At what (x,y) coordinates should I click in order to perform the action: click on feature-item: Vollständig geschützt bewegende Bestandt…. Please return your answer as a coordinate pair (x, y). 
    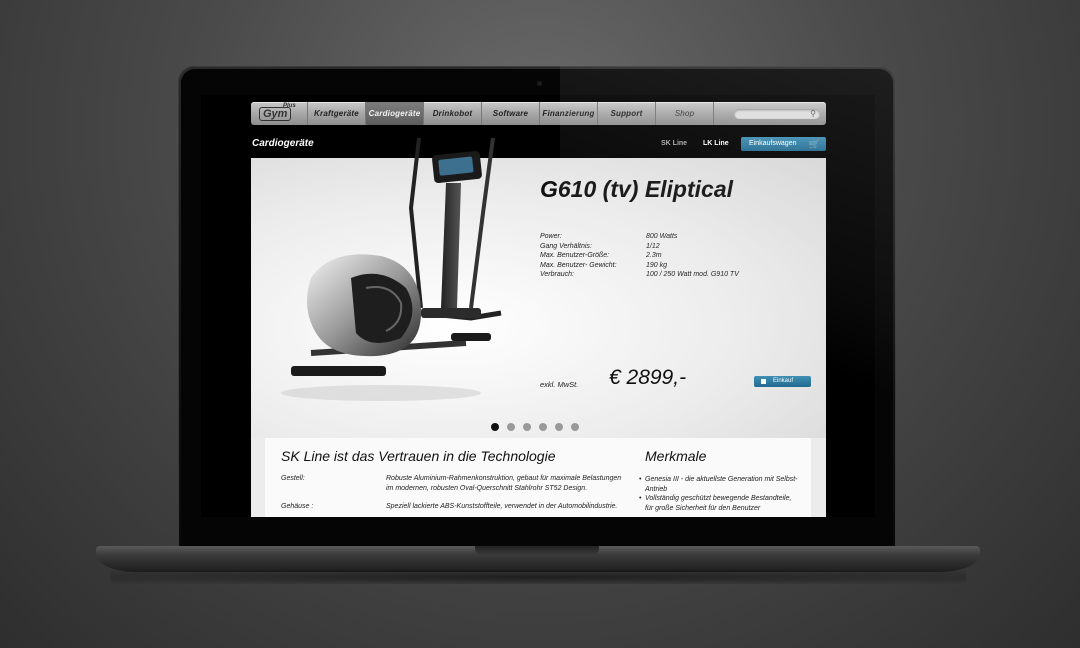
    Looking at the image, I should click on (719, 503).